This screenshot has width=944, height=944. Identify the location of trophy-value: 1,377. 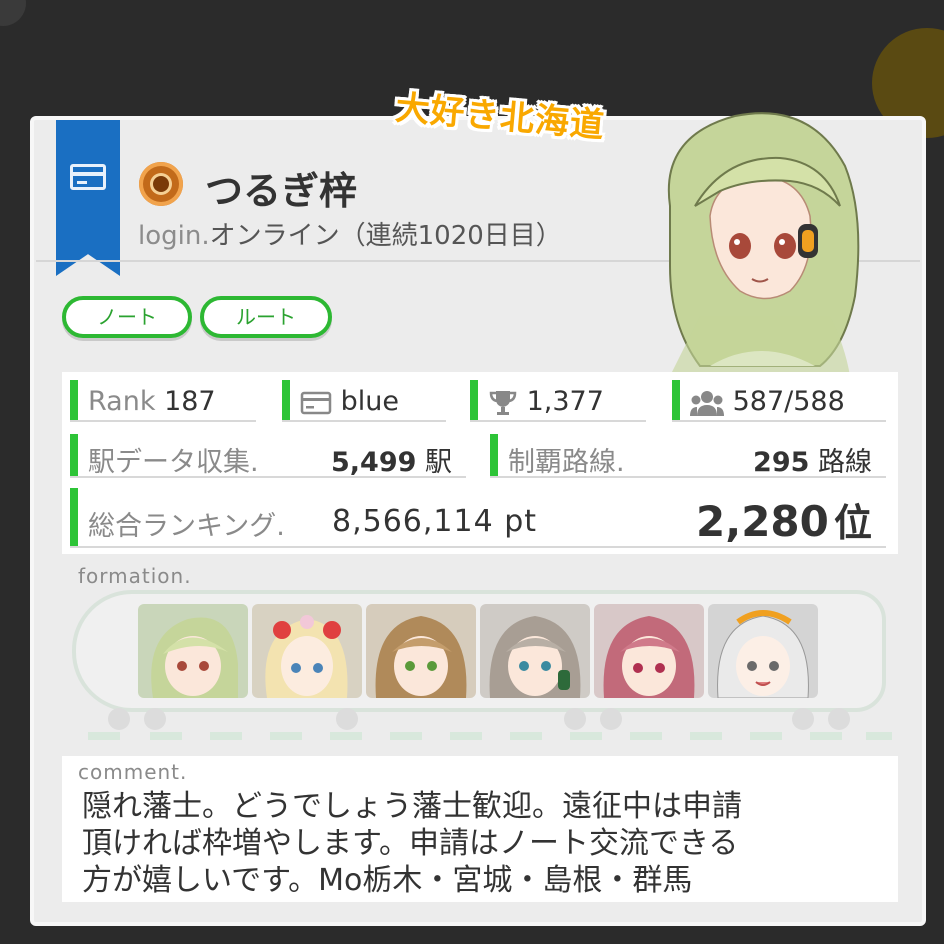
(565, 401).